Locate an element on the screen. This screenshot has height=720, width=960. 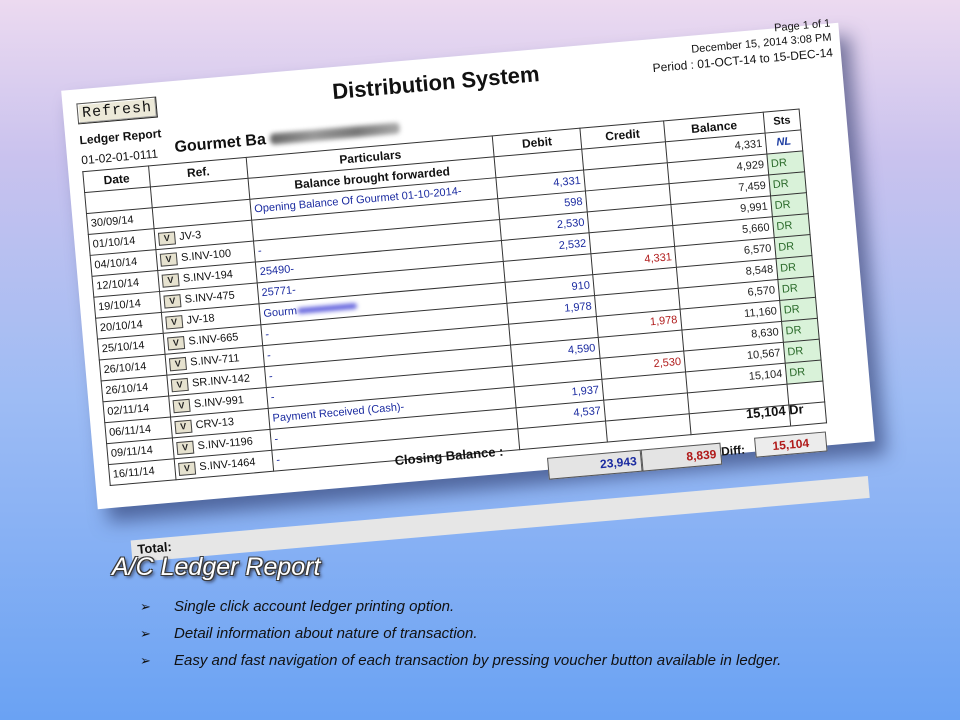
total-bar is located at coordinates (500, 519).